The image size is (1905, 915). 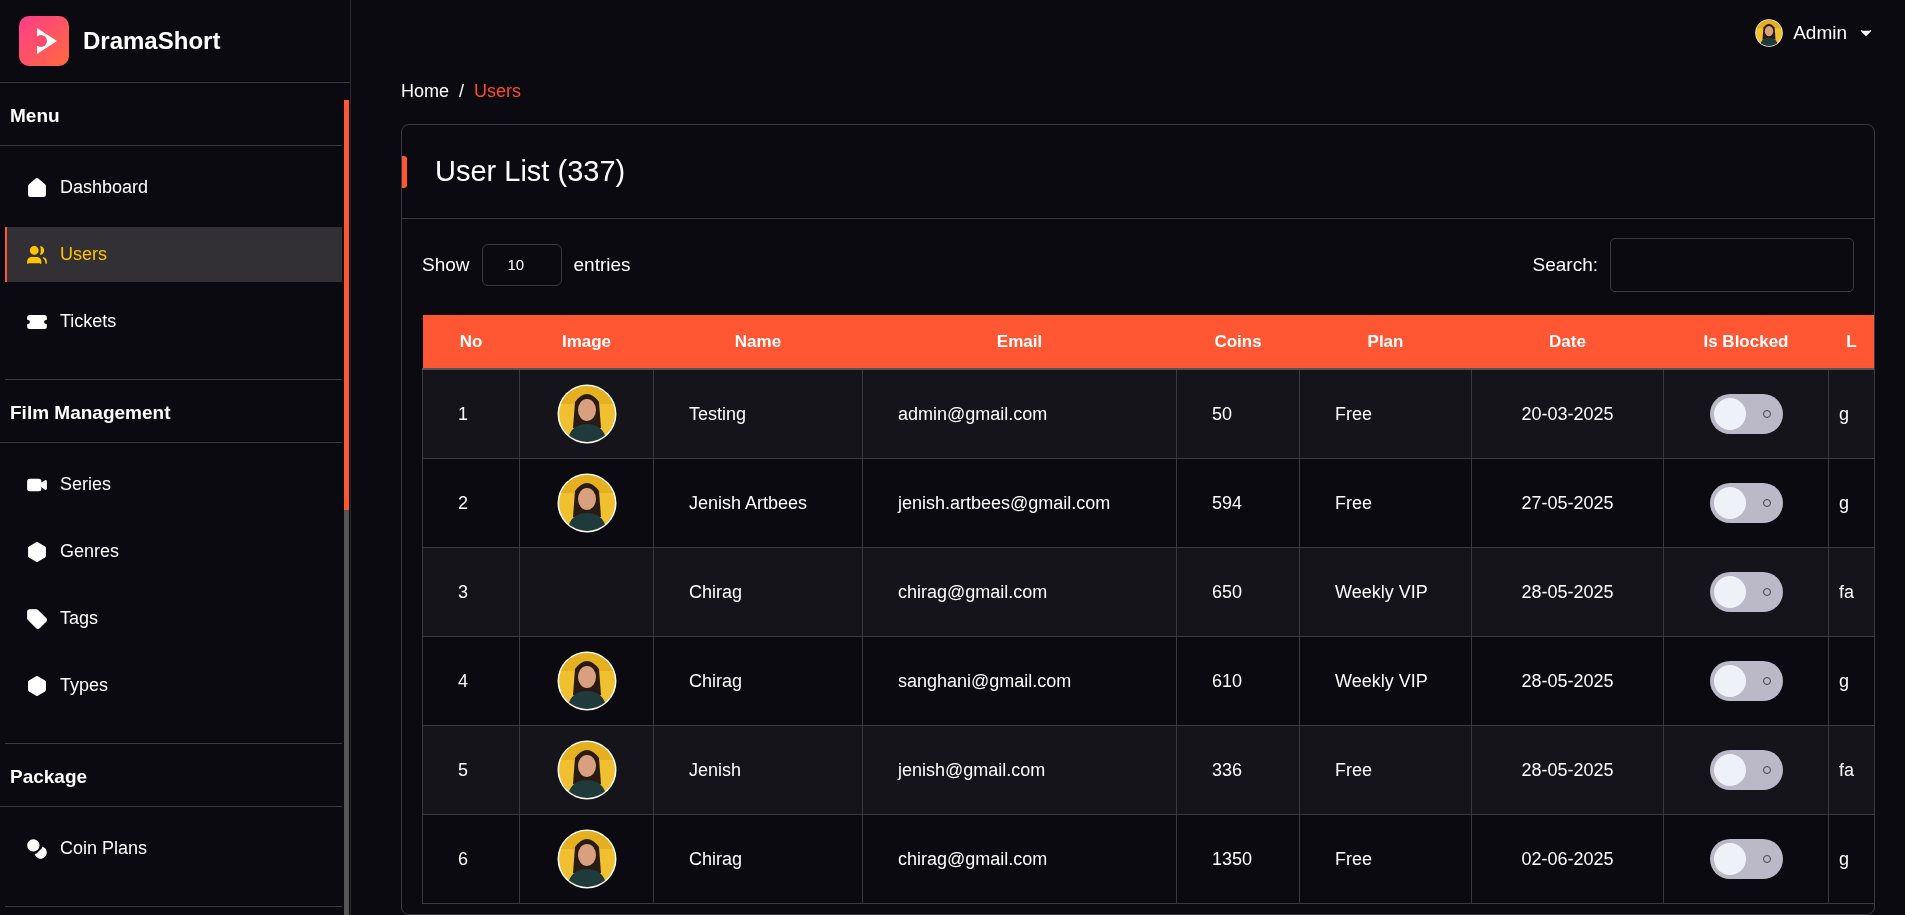 I want to click on email-cell: jenish.artbees@gmail.com, so click(x=1004, y=502).